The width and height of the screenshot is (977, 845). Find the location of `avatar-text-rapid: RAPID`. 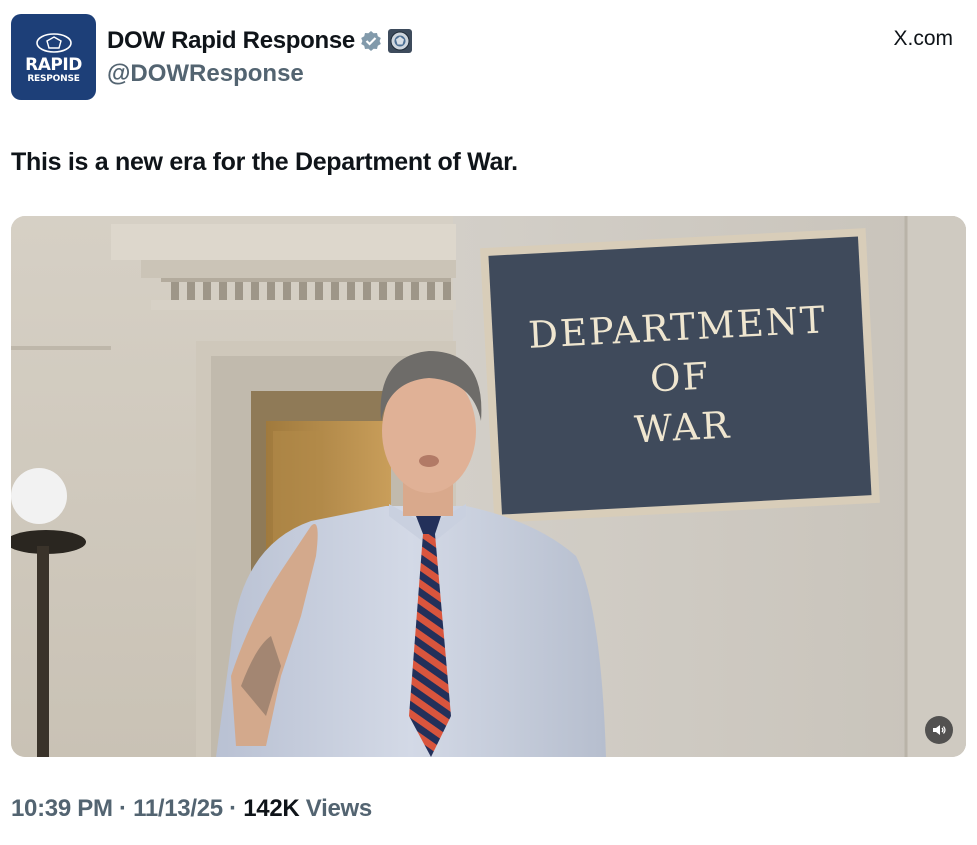

avatar-text-rapid: RAPID is located at coordinates (53, 65).